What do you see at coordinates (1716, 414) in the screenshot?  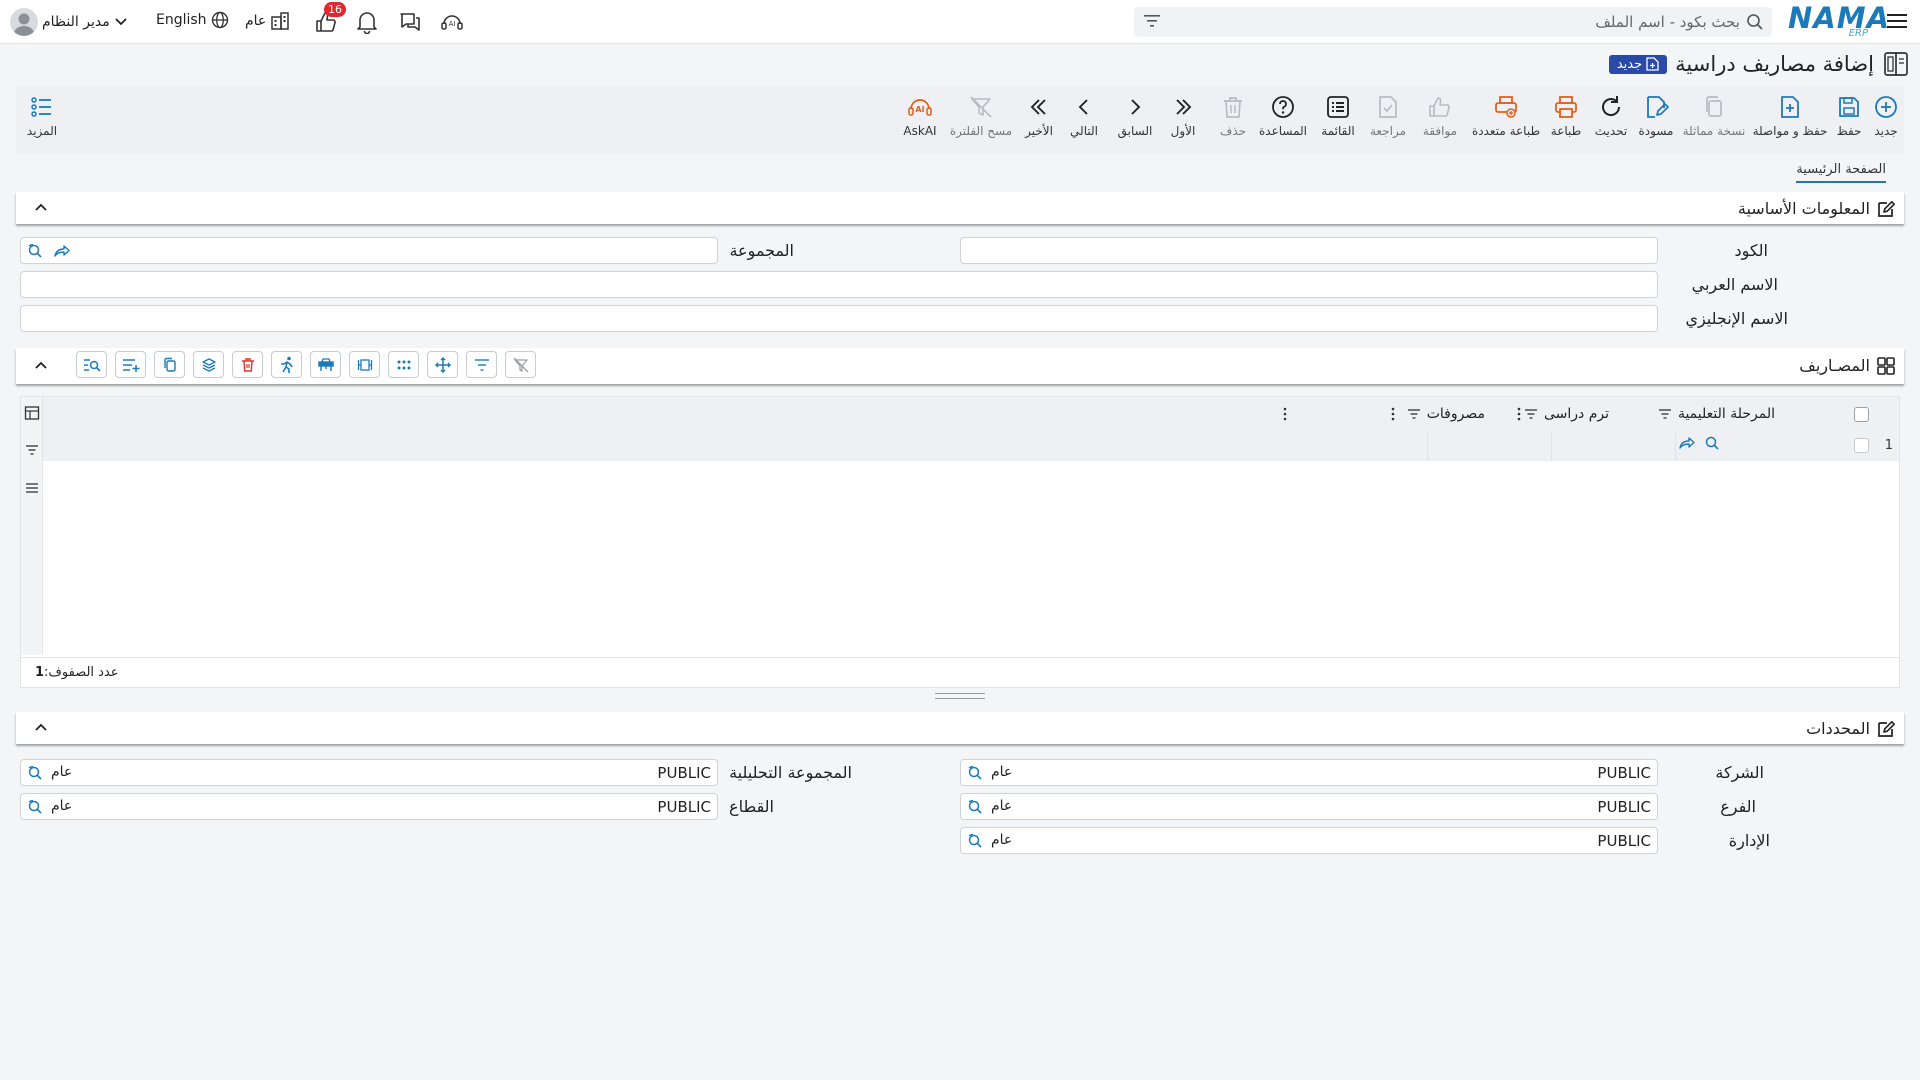 I see `column-header-stage: المرحلة التعليمية` at bounding box center [1716, 414].